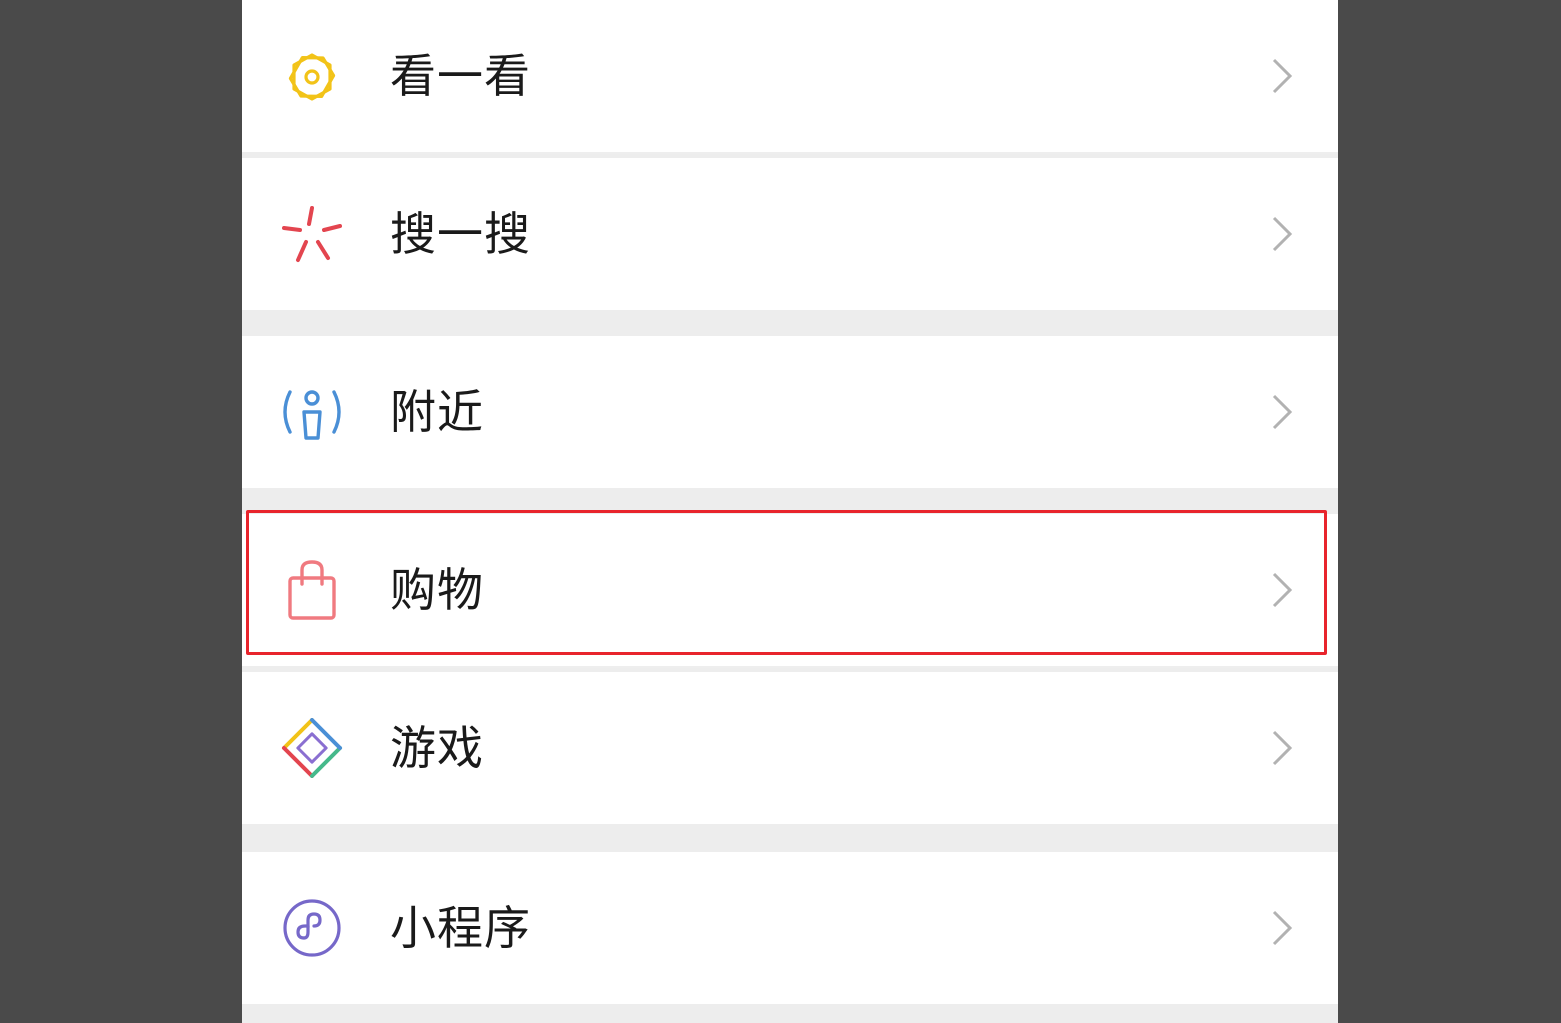 Image resolution: width=1561 pixels, height=1023 pixels. I want to click on menu-item-label: 游戏, so click(437, 748).